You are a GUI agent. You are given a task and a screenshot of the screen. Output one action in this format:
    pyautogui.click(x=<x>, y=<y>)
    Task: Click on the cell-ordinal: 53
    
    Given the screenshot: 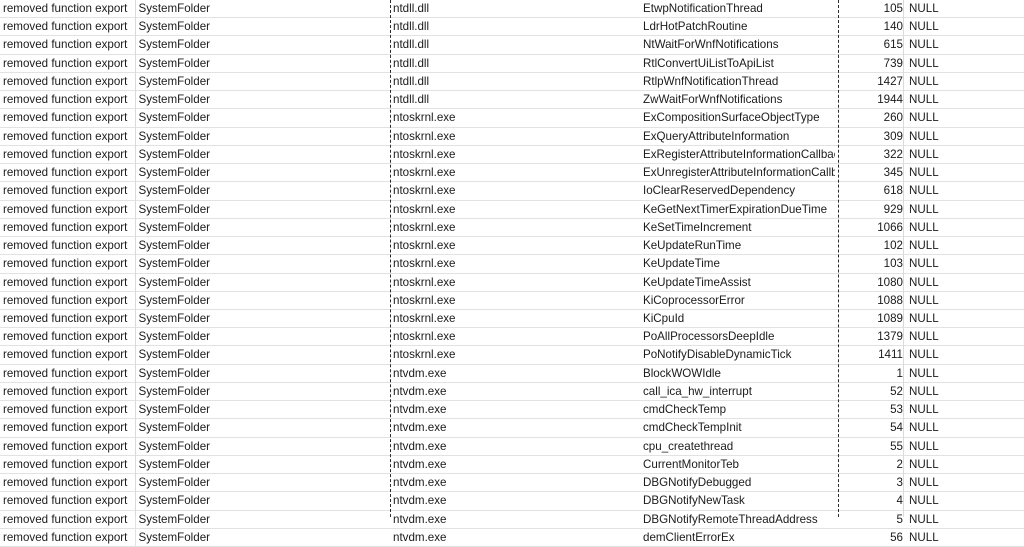 What is the action you would take?
    pyautogui.click(x=872, y=410)
    